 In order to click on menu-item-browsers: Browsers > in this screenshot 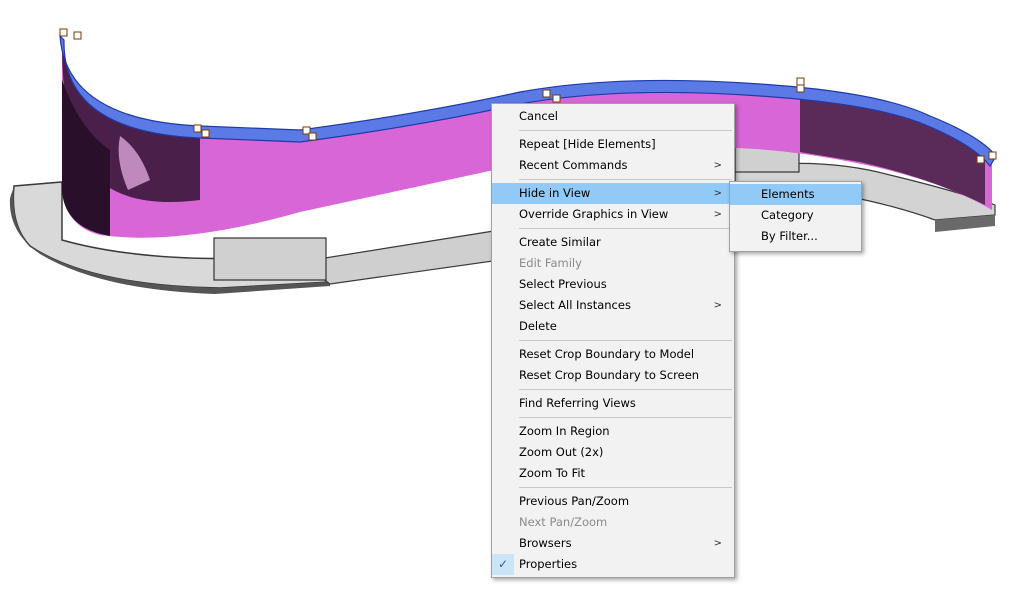, I will do `click(613, 543)`.